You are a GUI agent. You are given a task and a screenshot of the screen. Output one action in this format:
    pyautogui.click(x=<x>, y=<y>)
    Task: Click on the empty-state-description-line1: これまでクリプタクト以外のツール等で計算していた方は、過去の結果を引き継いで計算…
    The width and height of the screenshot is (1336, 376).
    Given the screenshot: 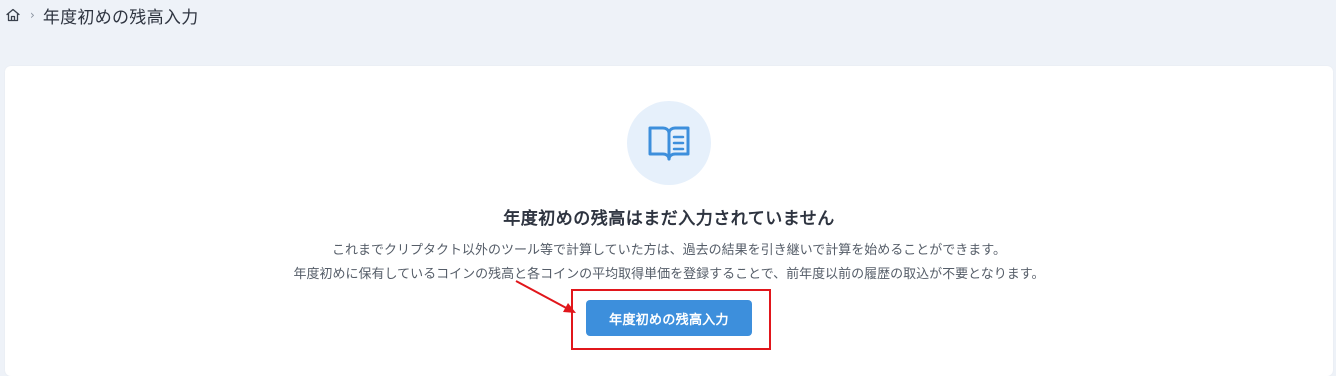 What is the action you would take?
    pyautogui.click(x=669, y=250)
    